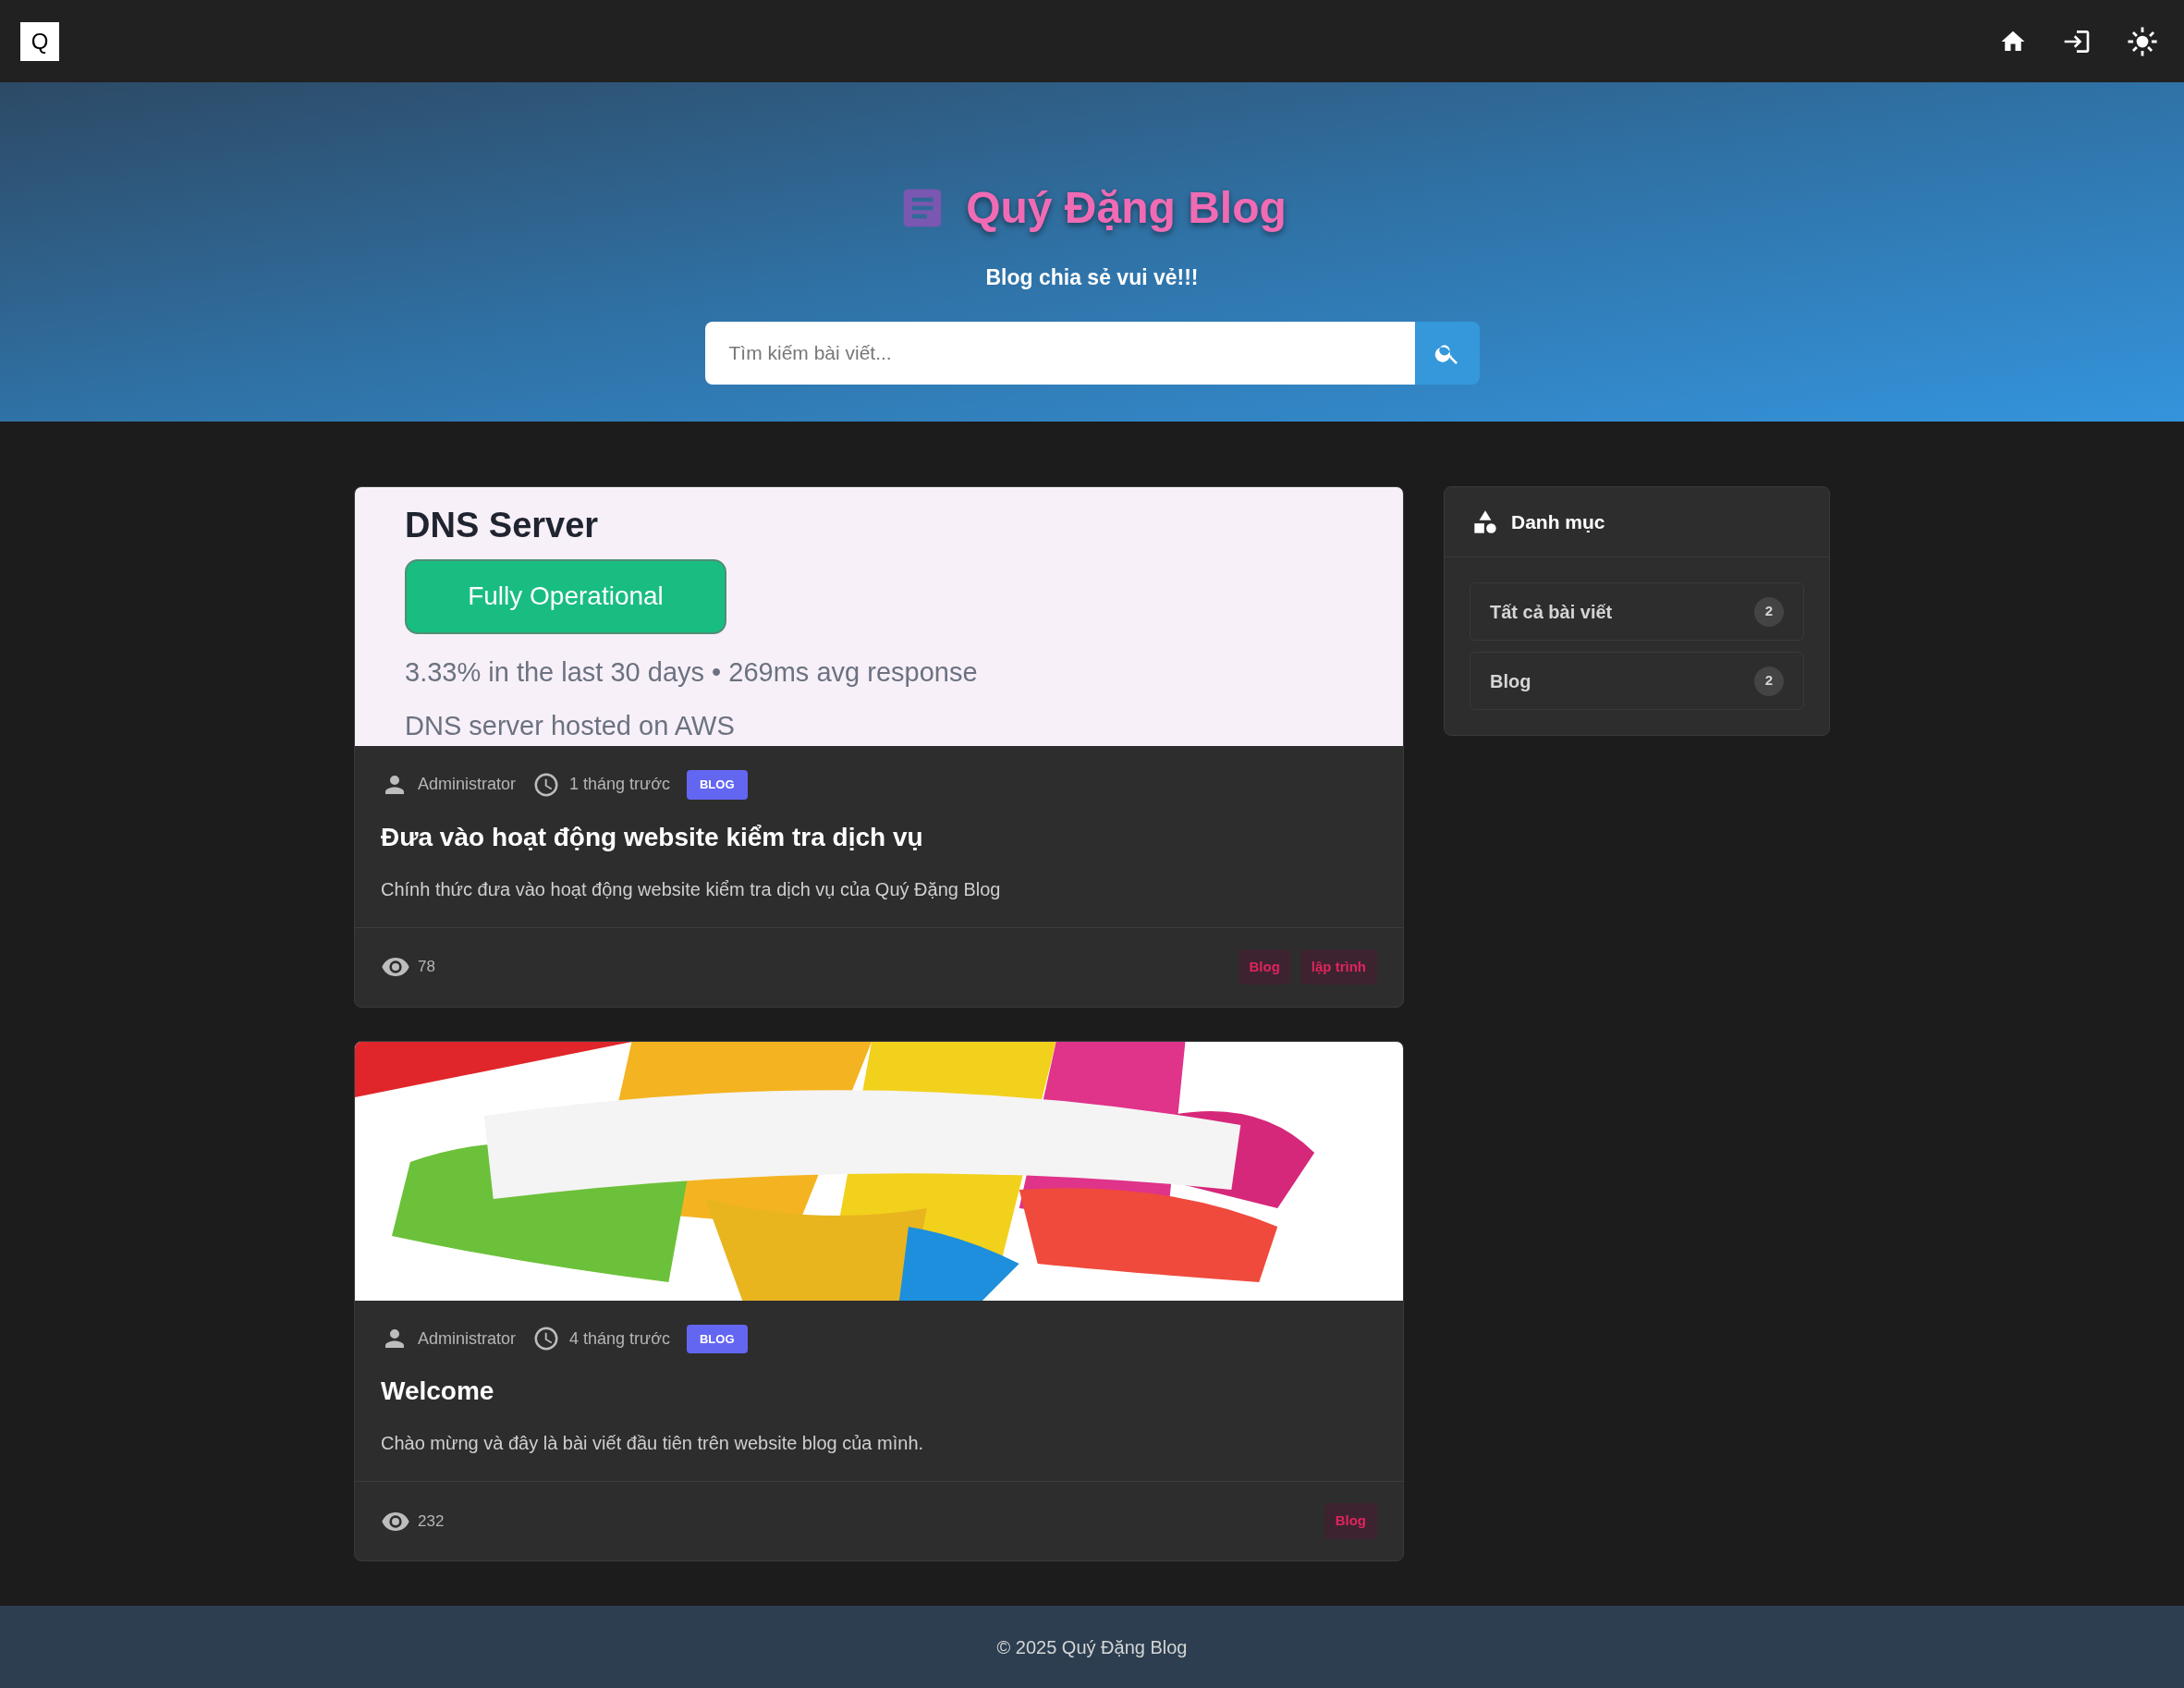 This screenshot has width=2184, height=1688. I want to click on category-item: Blog 2, so click(1637, 681).